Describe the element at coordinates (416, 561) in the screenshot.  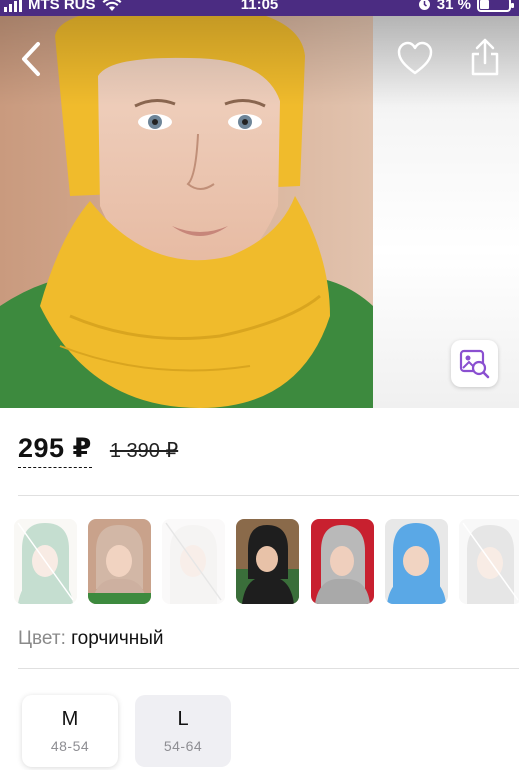
I see `color-swatch-blue` at that location.